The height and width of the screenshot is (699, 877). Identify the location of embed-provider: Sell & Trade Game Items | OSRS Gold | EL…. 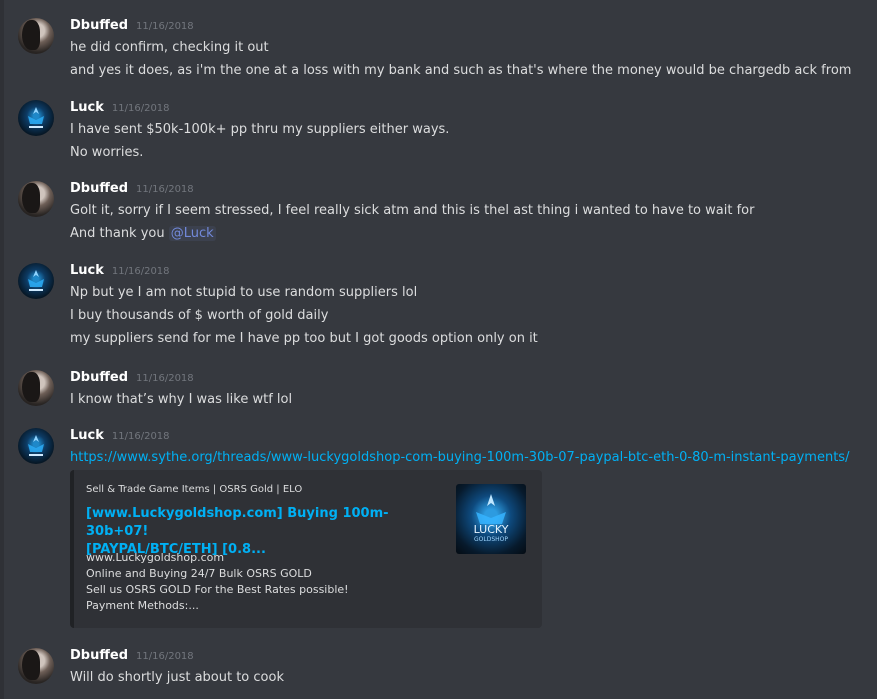
(194, 489).